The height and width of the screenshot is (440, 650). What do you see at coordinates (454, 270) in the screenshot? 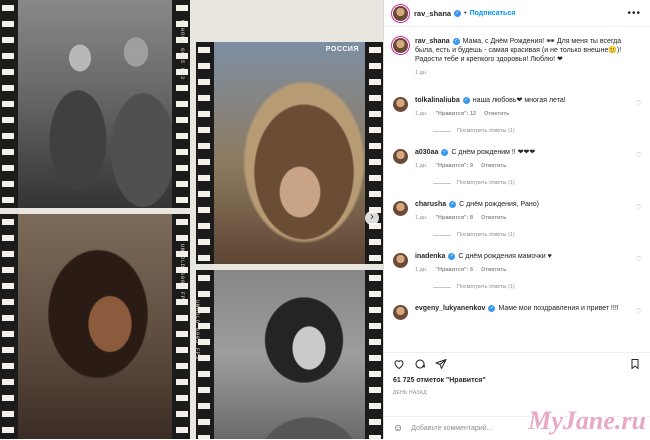
I see `comment-likes: "Нравится": 6` at bounding box center [454, 270].